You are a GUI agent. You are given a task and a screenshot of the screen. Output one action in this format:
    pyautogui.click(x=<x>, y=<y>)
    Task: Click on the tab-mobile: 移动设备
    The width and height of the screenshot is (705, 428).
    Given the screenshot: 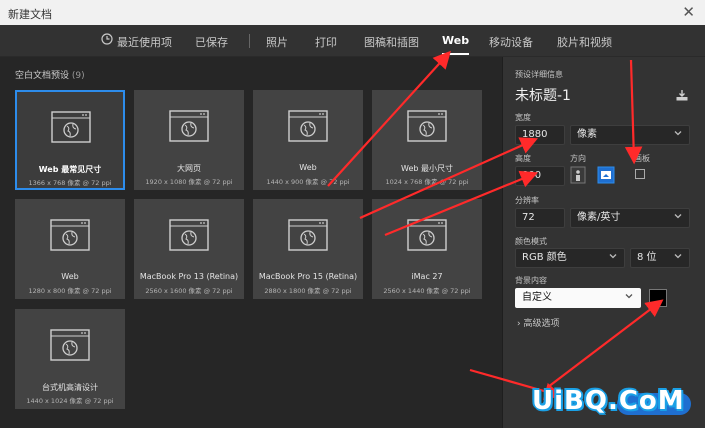 What is the action you would take?
    pyautogui.click(x=511, y=42)
    